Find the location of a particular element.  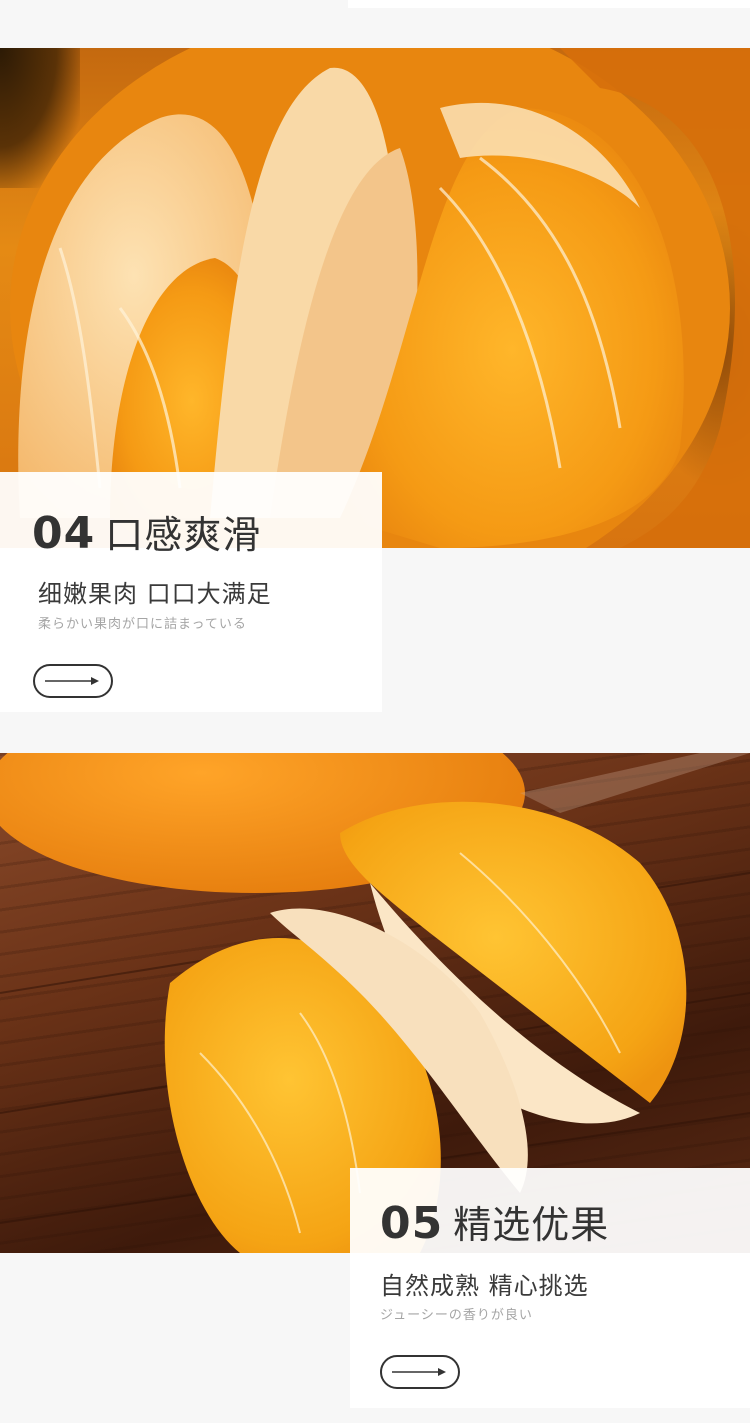

feature-subtitle: 细嫩果肉 口口大满足 is located at coordinates (155, 594).